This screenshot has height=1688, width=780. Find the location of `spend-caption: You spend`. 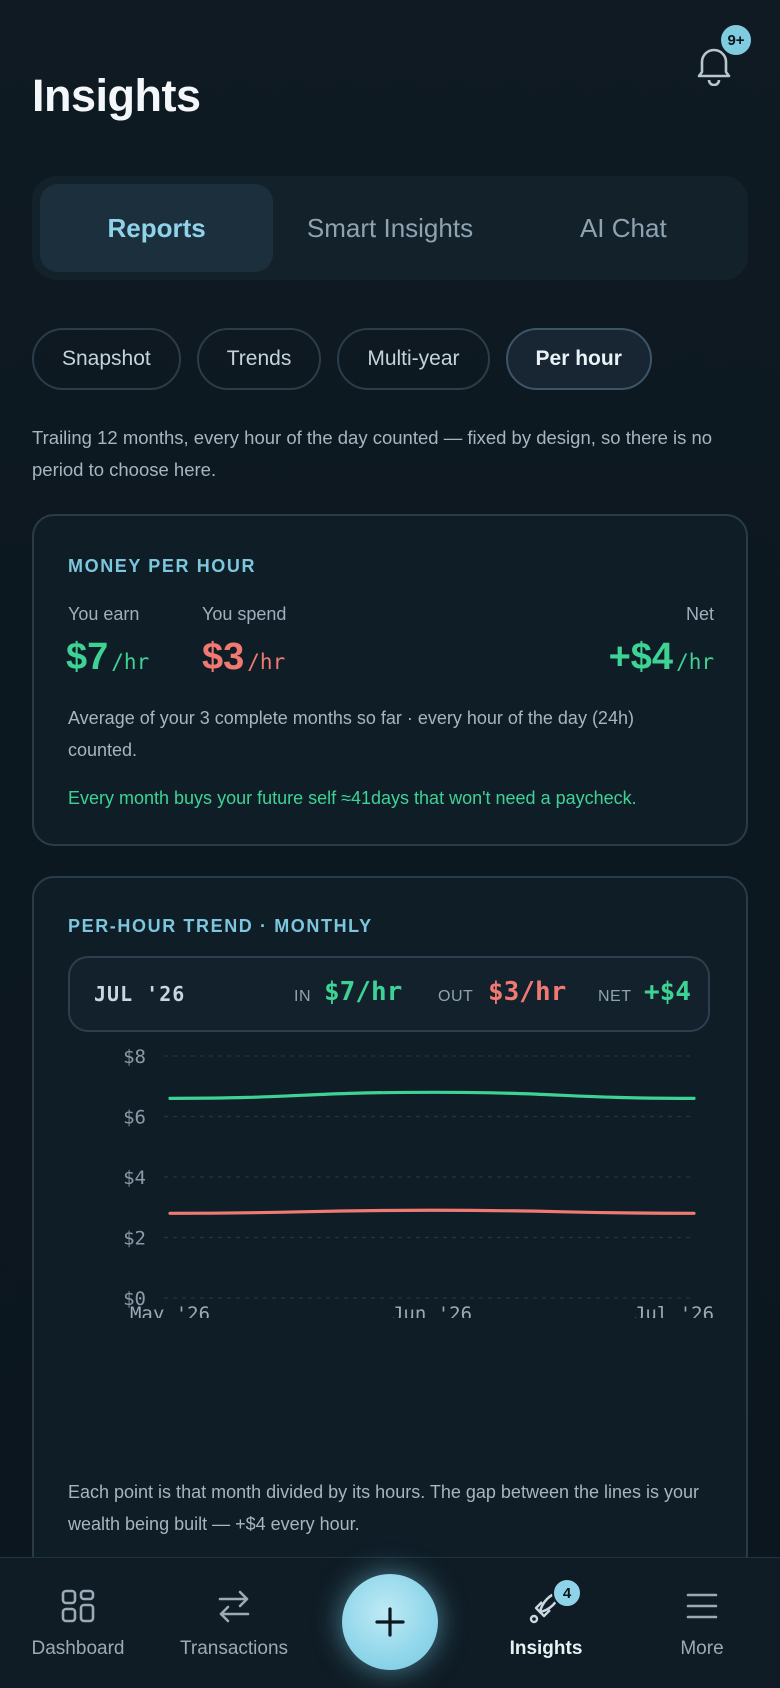

spend-caption: You spend is located at coordinates (244, 614).